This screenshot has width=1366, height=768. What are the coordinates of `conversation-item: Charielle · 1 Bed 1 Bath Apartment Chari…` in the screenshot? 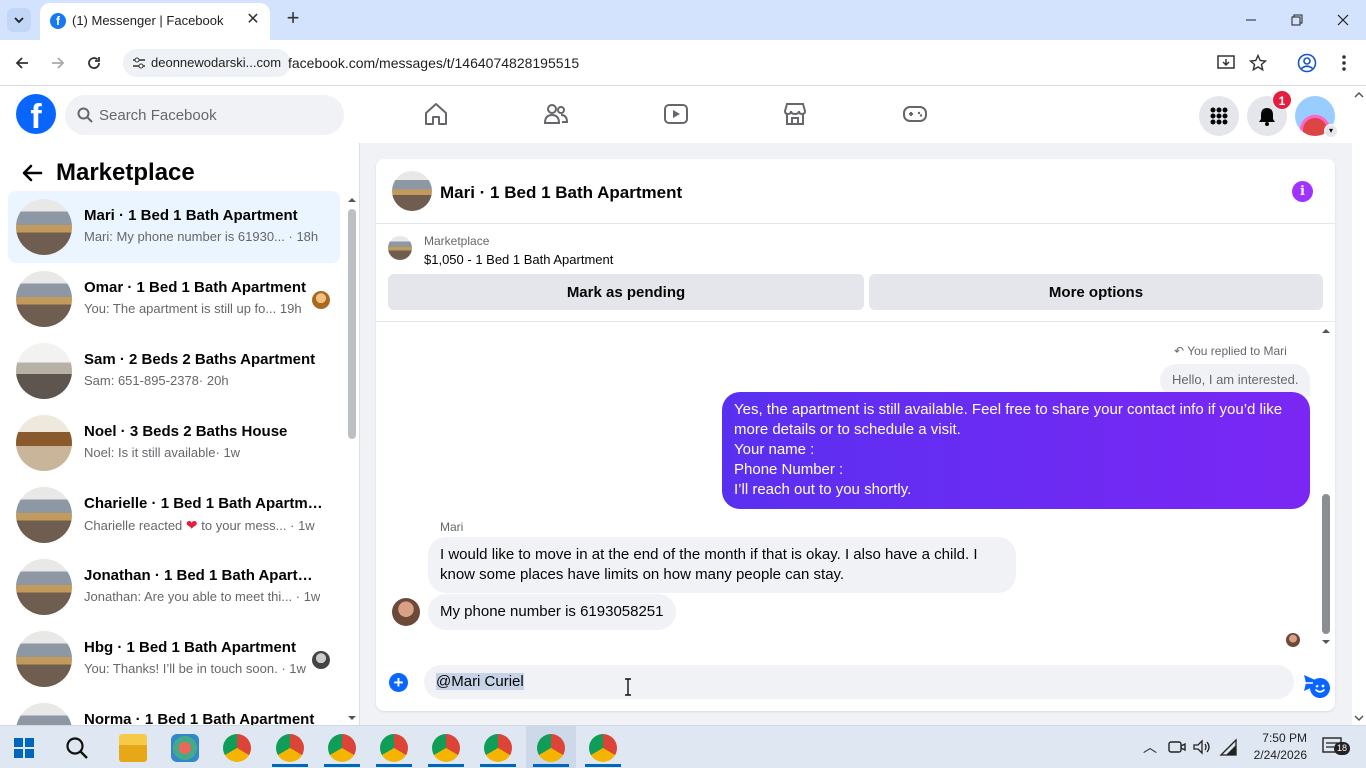 It's located at (174, 515).